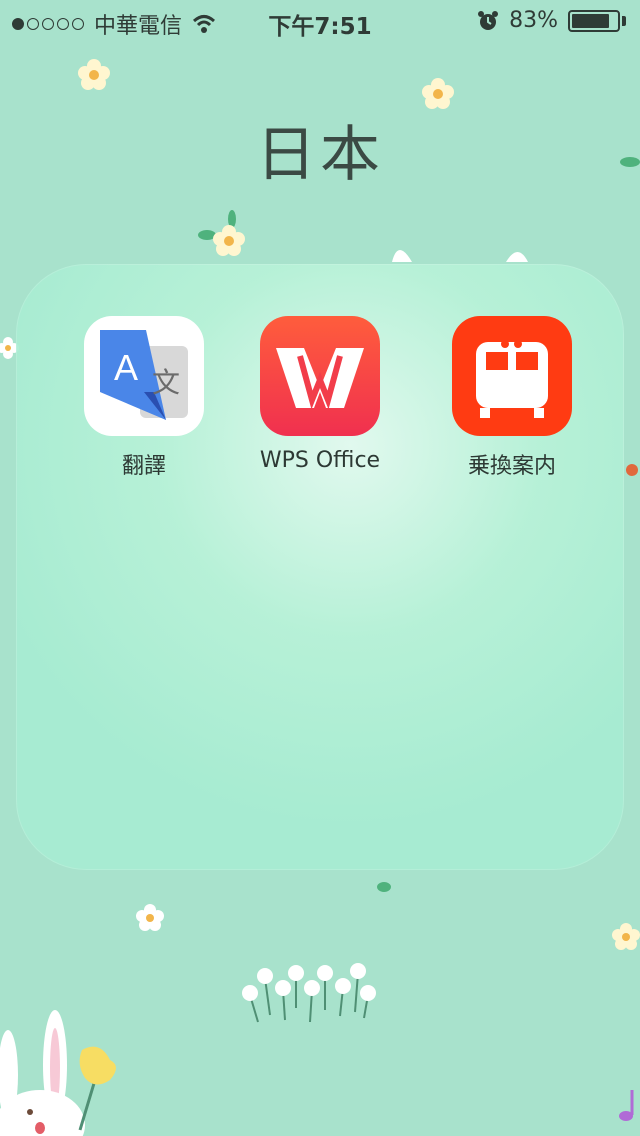 Image resolution: width=640 pixels, height=1136 pixels. I want to click on status-bar: 中華電信 下午7:51 83%, so click(320, 20).